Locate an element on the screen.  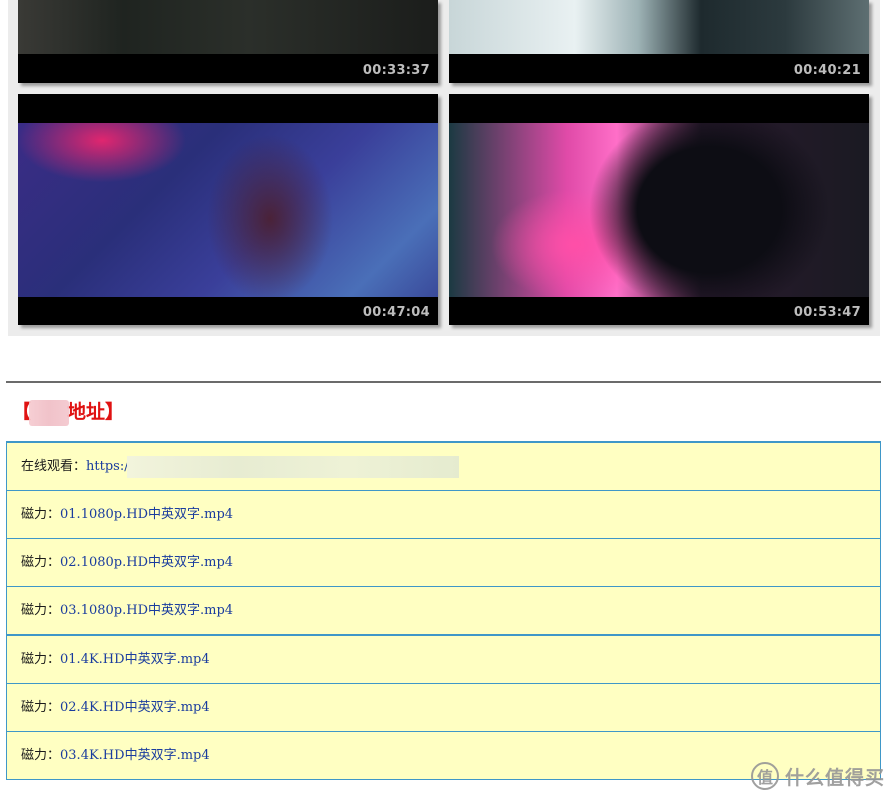
thumbnail-timestamp: 00:53:47 is located at coordinates (827, 312).